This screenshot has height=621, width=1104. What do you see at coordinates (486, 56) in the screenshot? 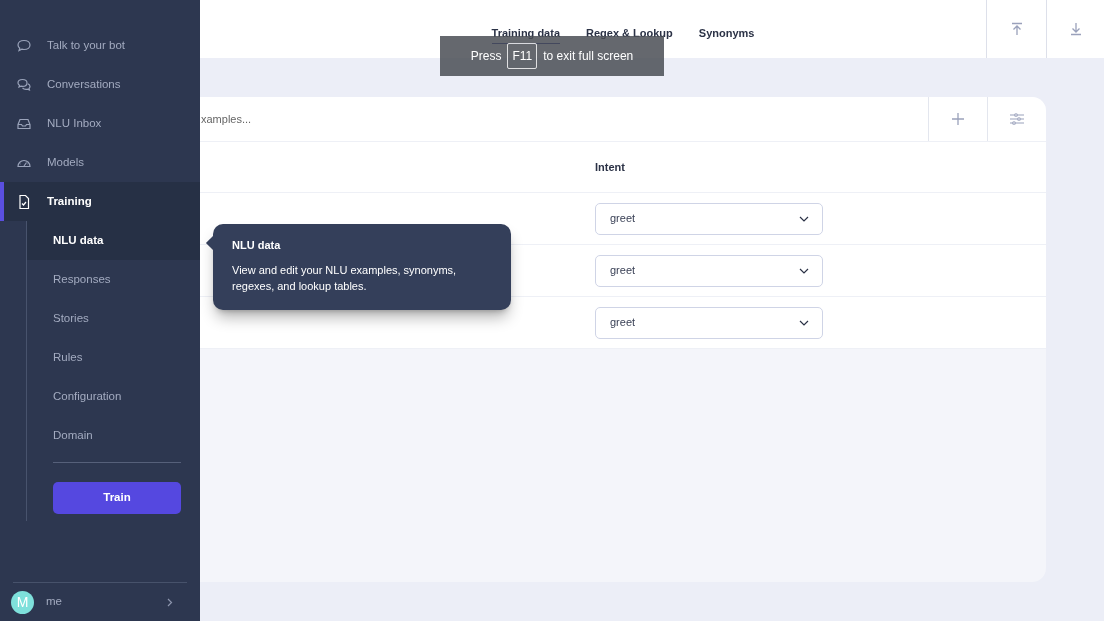
I see `notice-text: Press` at bounding box center [486, 56].